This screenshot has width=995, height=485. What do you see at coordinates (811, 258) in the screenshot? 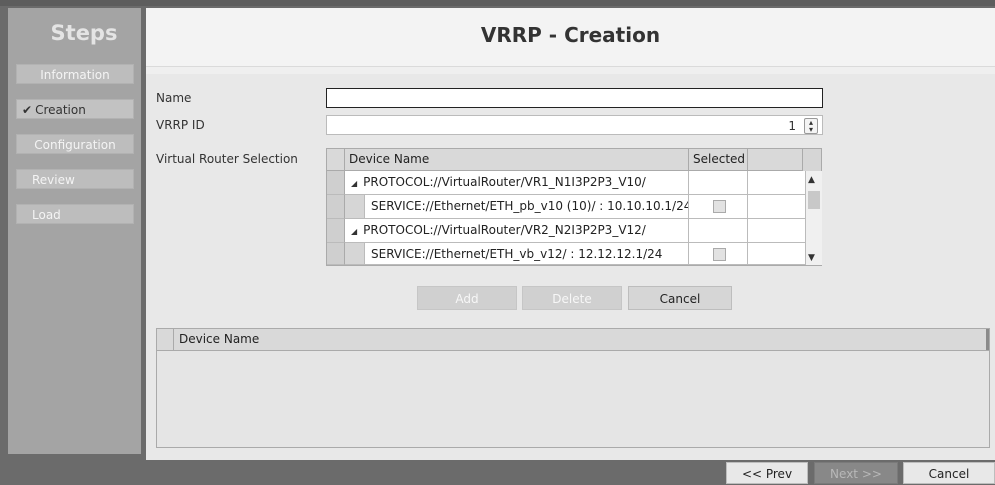
I see `scroll-down-icon: ▼` at bounding box center [811, 258].